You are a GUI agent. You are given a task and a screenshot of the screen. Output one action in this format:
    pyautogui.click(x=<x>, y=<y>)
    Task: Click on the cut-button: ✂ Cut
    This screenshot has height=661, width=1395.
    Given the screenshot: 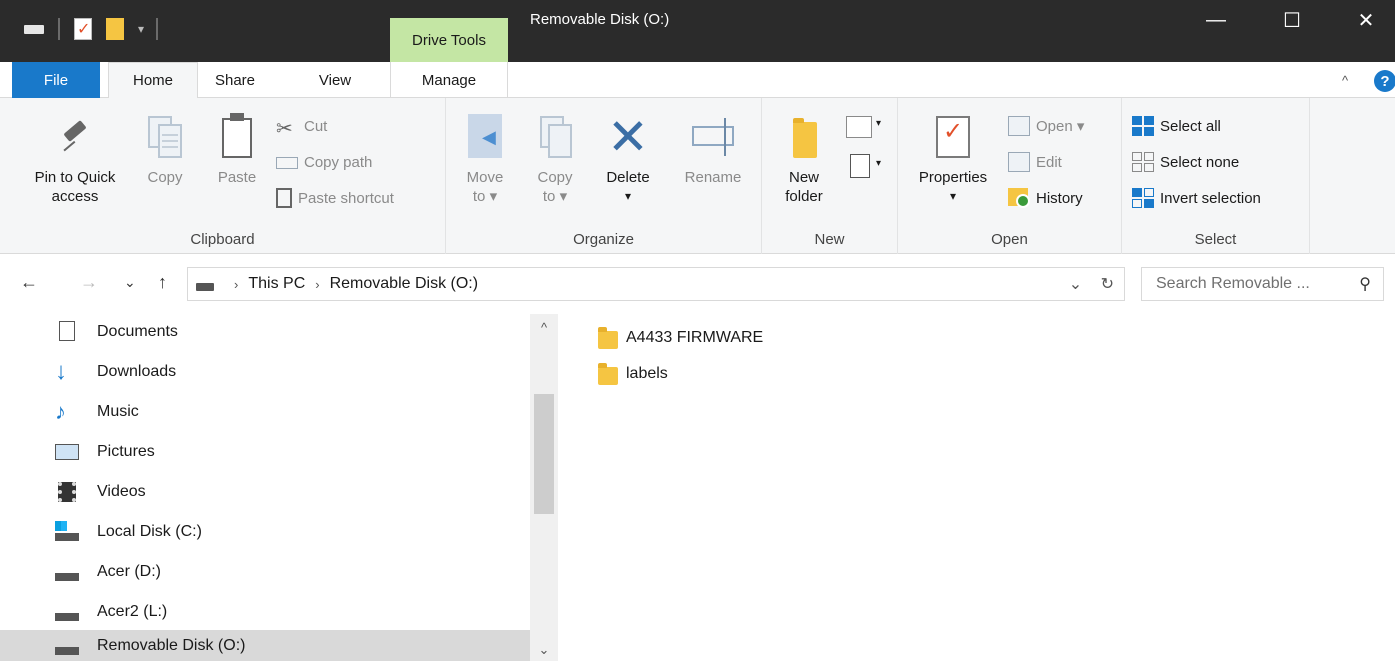 What is the action you would take?
    pyautogui.click(x=302, y=127)
    